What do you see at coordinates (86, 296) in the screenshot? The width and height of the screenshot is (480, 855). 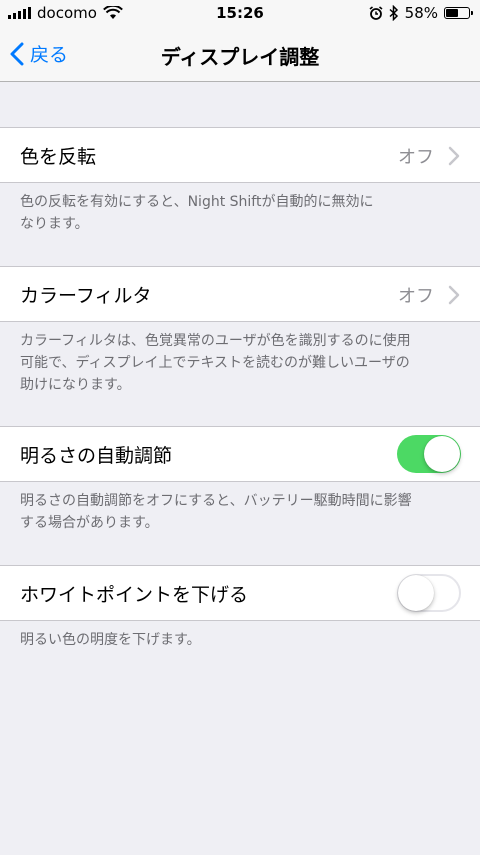 I see `color-filters-label: カラーフィルタ` at bounding box center [86, 296].